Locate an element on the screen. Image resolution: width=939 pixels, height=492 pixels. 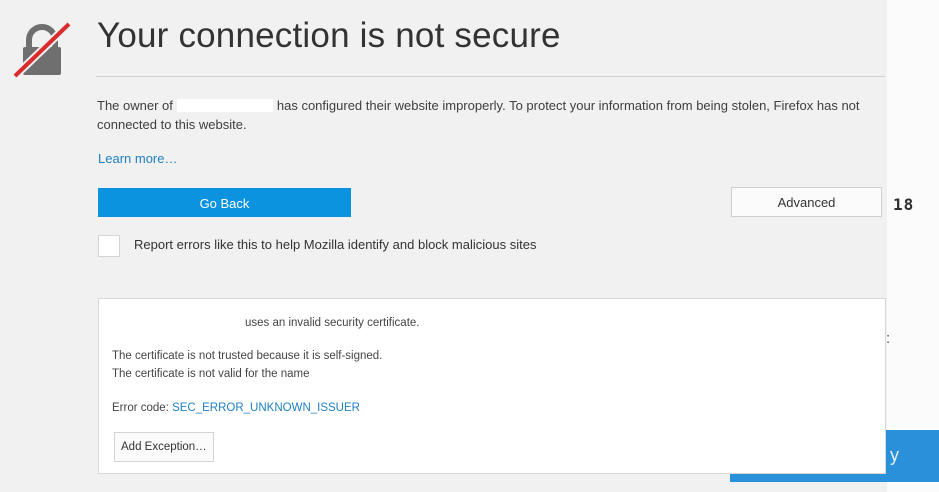
report-errors-checkbox is located at coordinates (109, 246).